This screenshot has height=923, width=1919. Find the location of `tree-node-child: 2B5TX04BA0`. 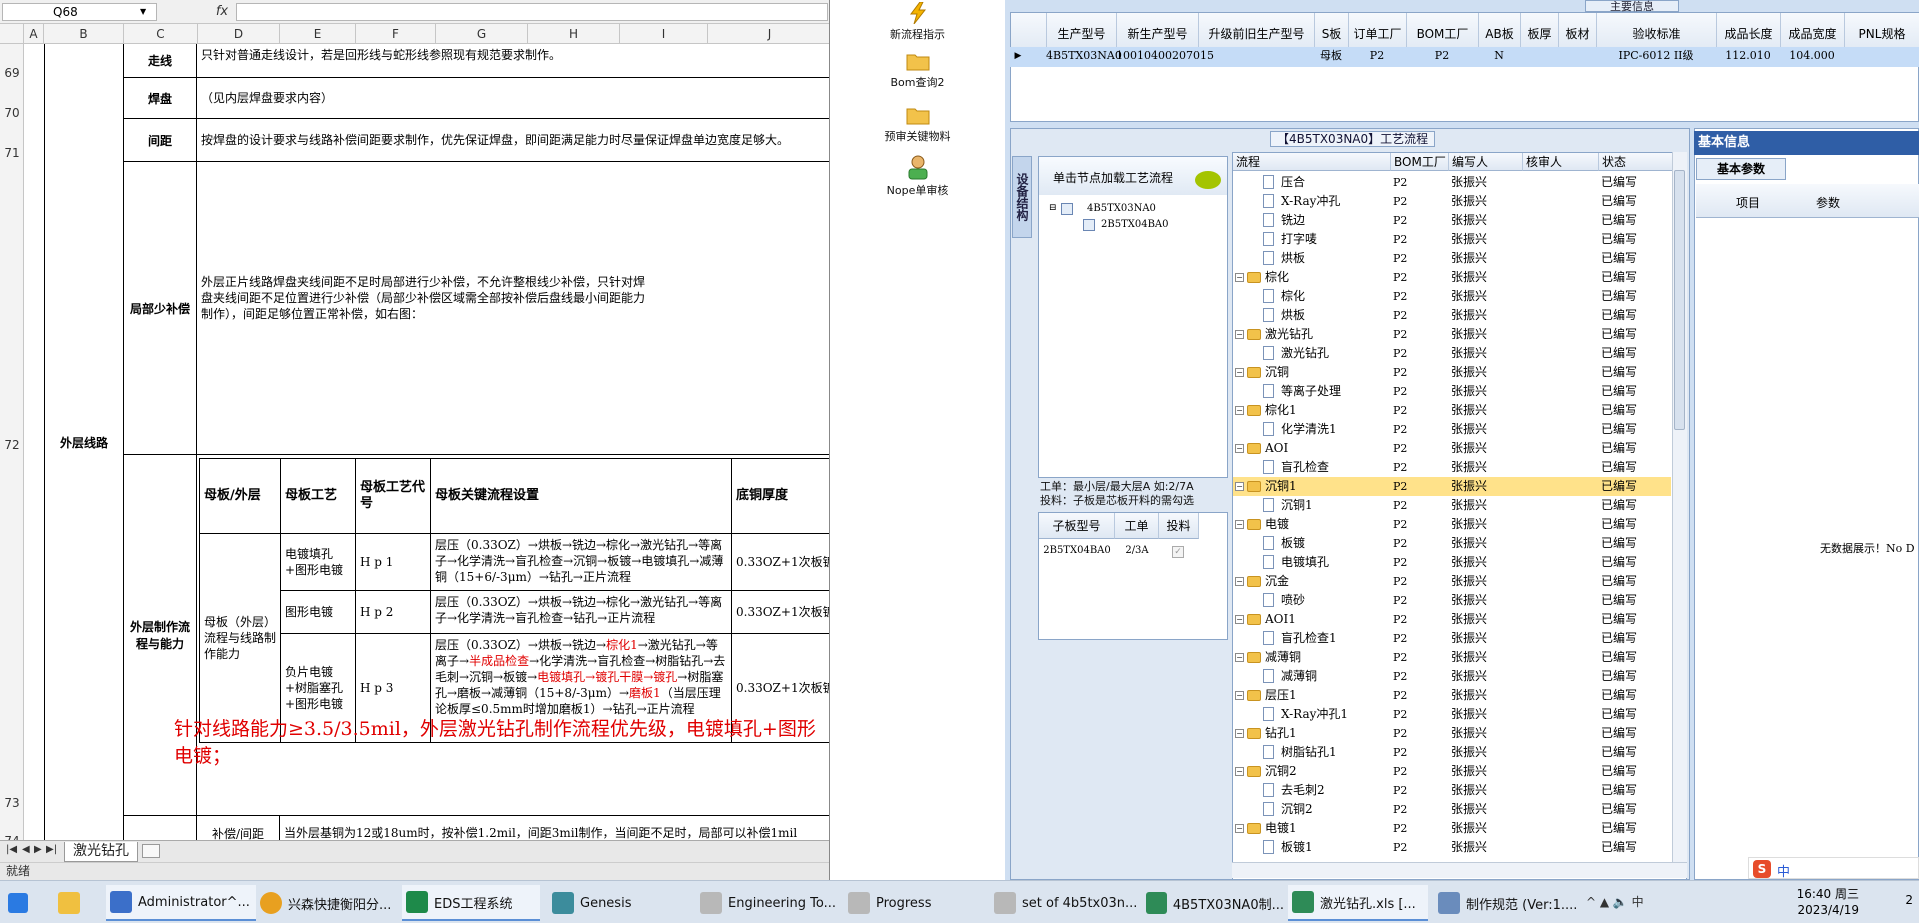

tree-node-child: 2B5TX04BA0 is located at coordinates (1135, 224).